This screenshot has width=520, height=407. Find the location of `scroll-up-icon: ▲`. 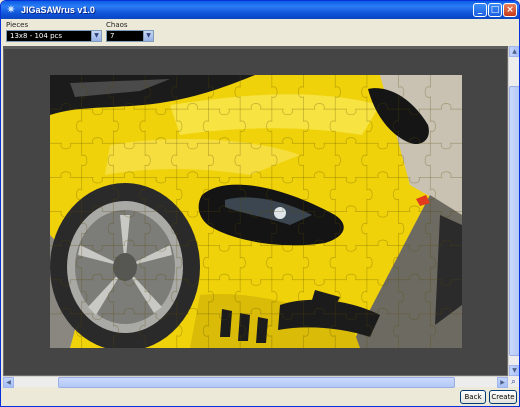

scroll-up-icon: ▲ is located at coordinates (514, 51).